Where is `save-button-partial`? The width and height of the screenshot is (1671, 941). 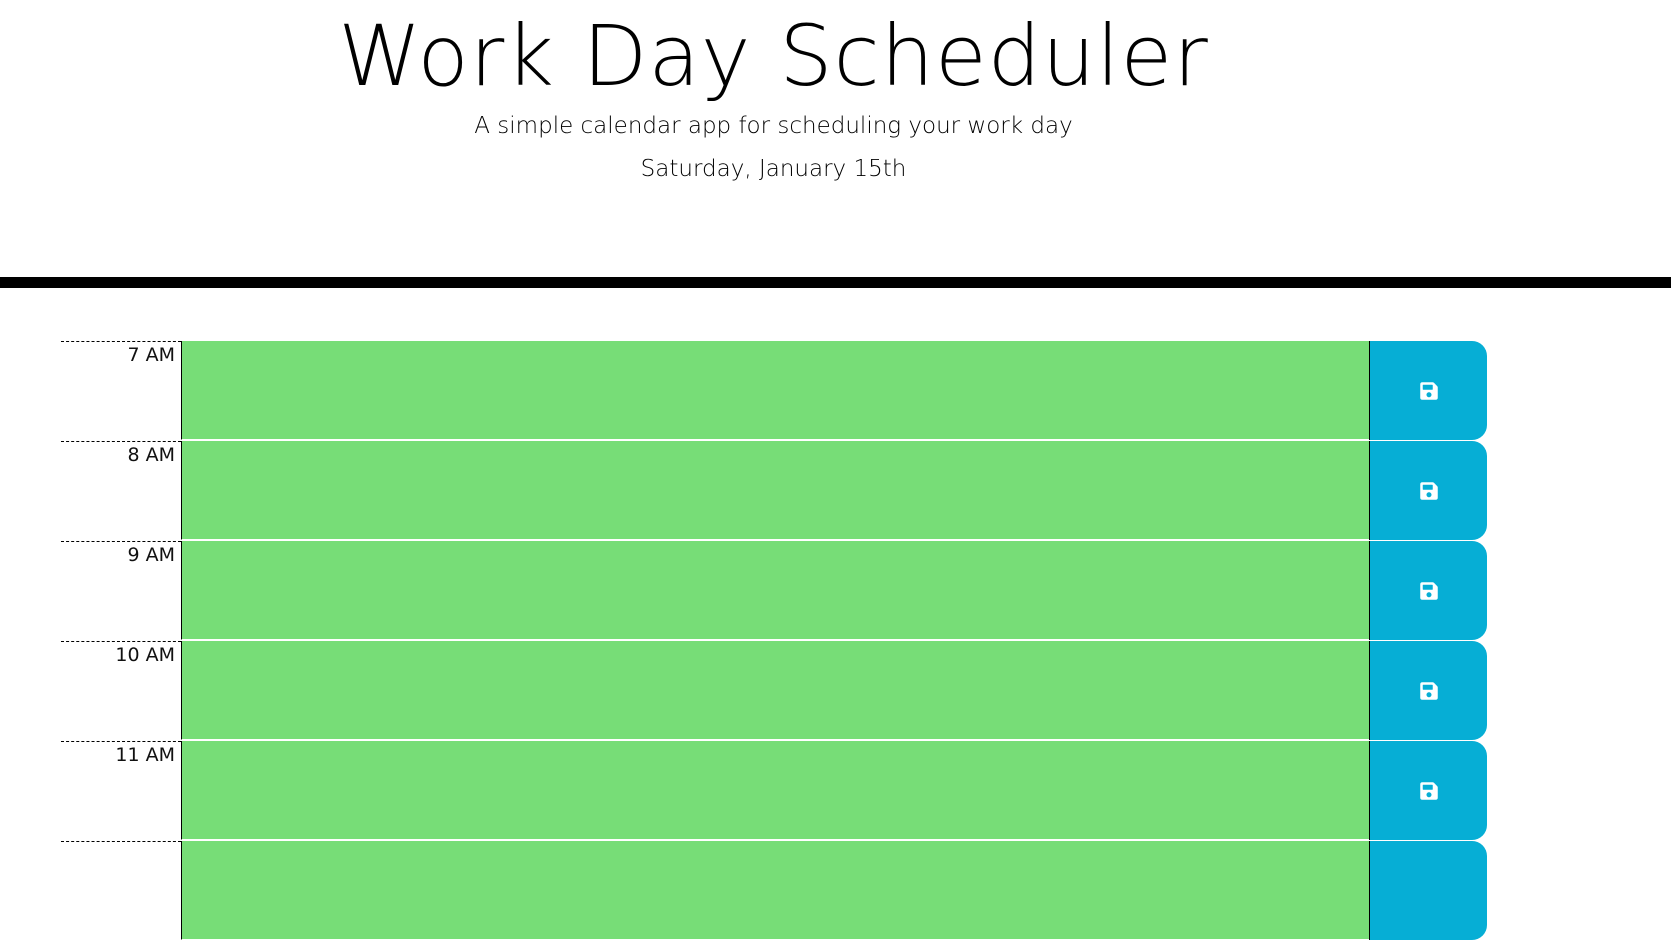 save-button-partial is located at coordinates (1428, 890).